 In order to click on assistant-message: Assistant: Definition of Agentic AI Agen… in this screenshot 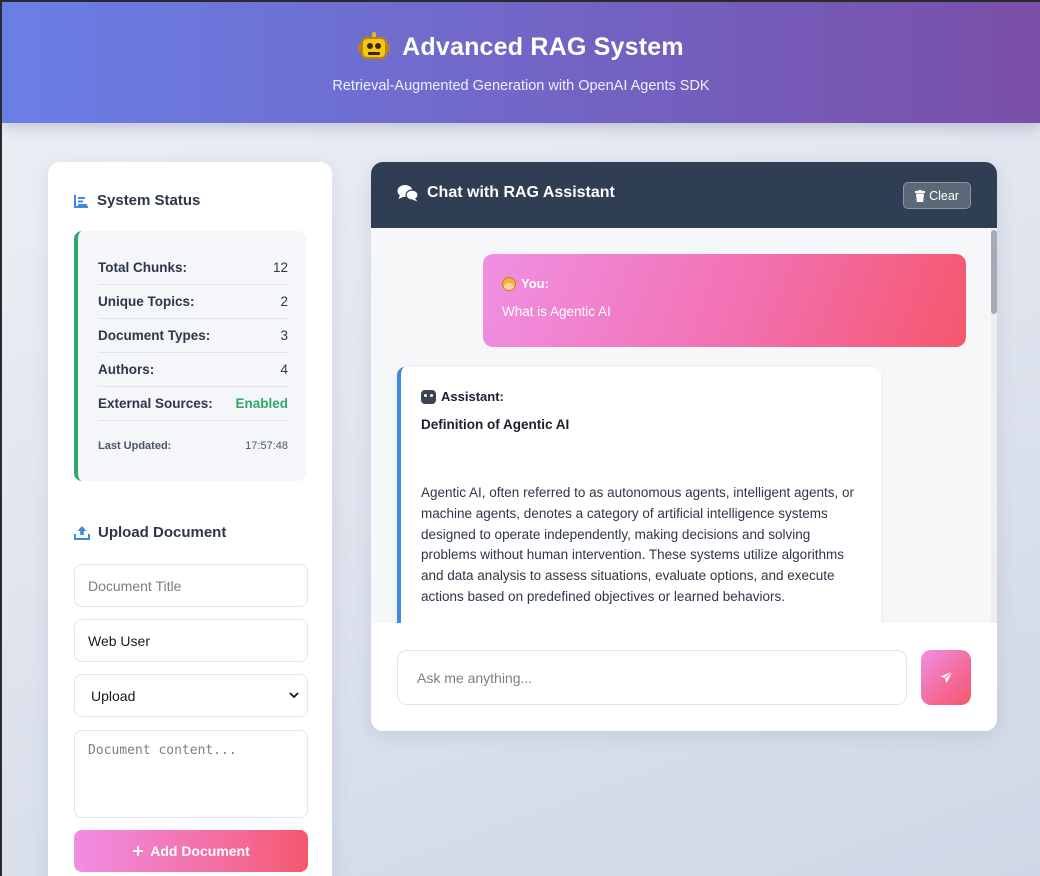, I will do `click(639, 495)`.